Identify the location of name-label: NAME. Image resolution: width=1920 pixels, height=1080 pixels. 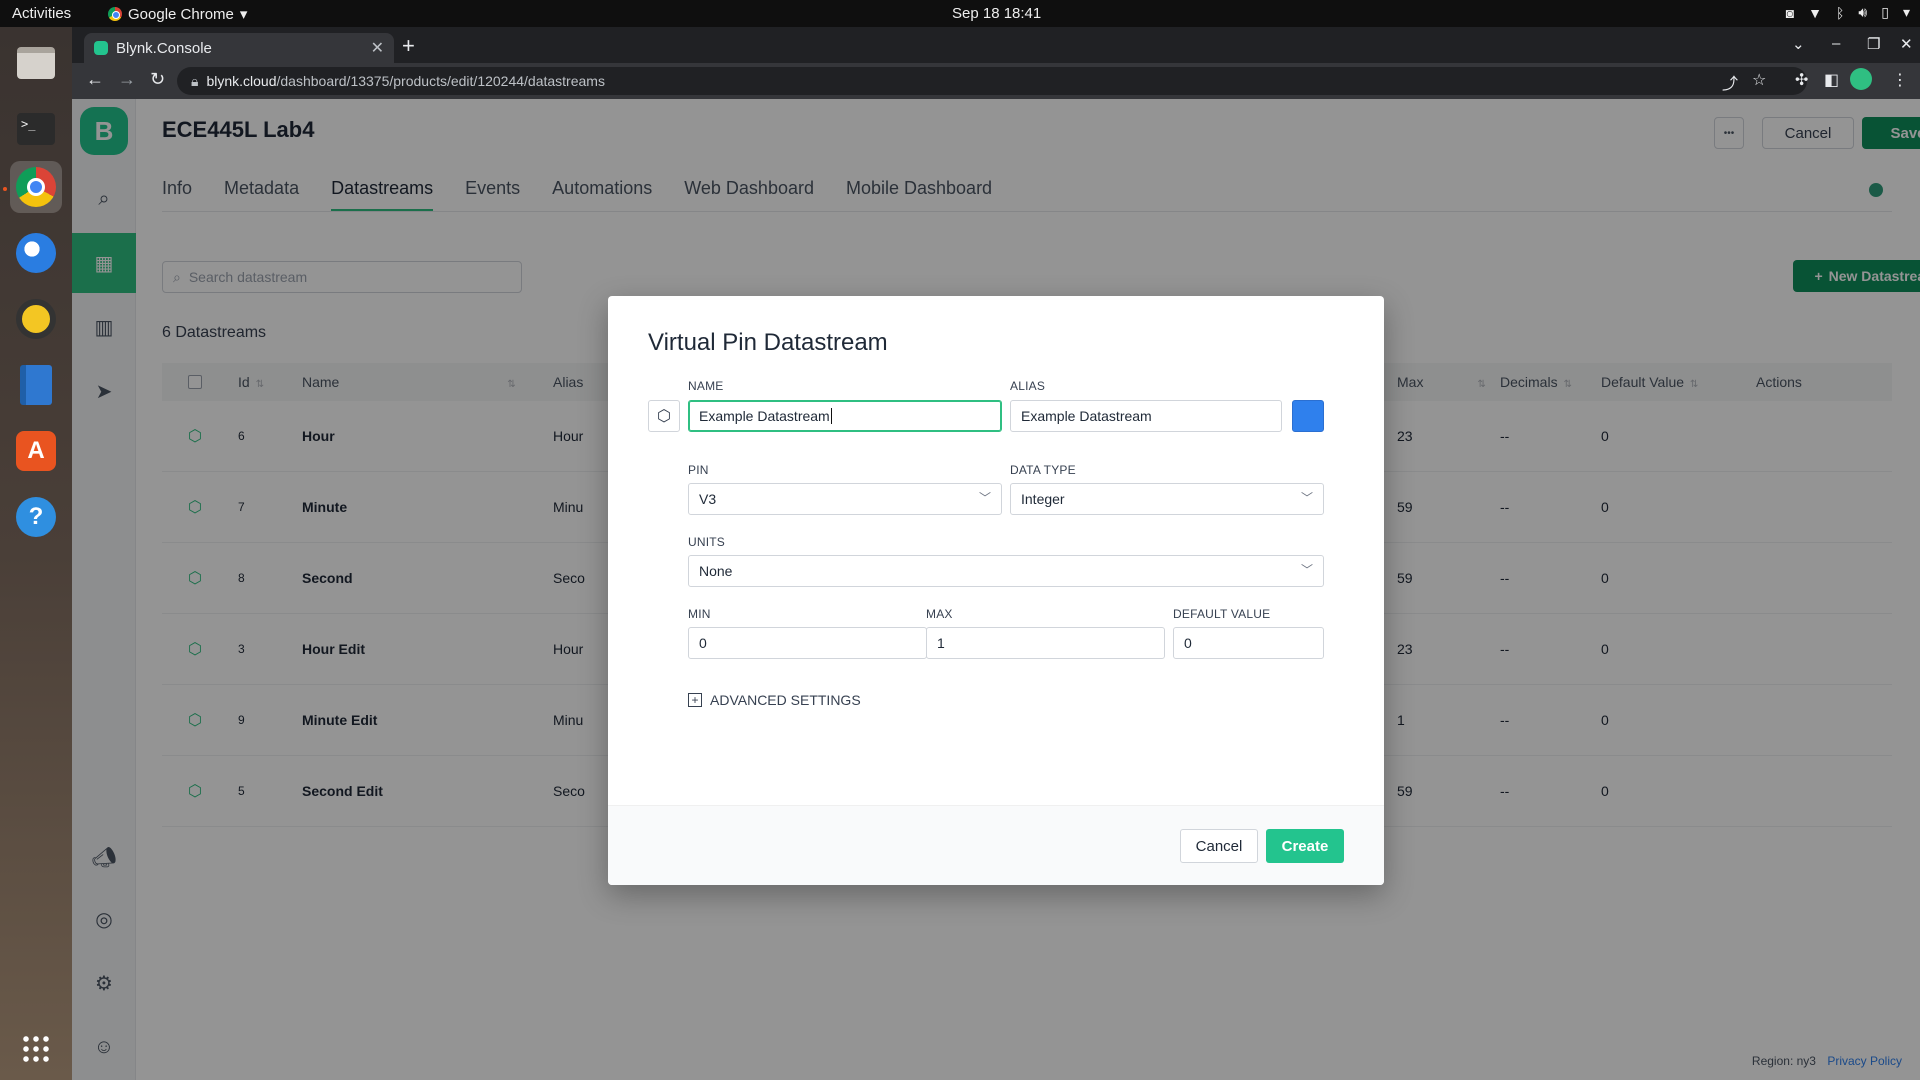
(706, 386).